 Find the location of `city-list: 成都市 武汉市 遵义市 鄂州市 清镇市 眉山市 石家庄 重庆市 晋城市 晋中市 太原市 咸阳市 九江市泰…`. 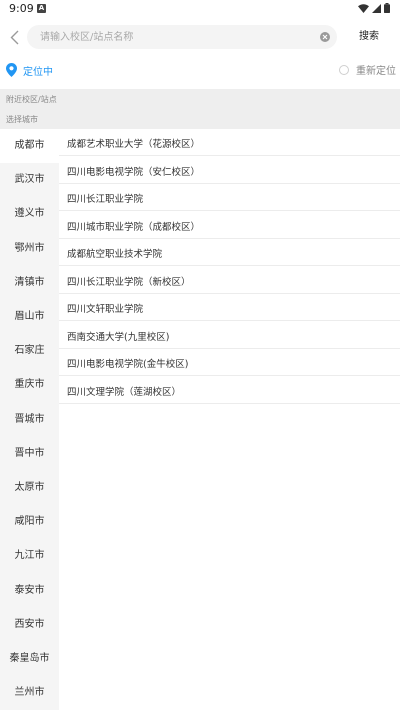

city-list: 成都市 武汉市 遵义市 鄂州市 清镇市 眉山市 石家庄 重庆市 晋城市 晋中市 太原市 咸阳市 九江市泰… is located at coordinates (29, 419).